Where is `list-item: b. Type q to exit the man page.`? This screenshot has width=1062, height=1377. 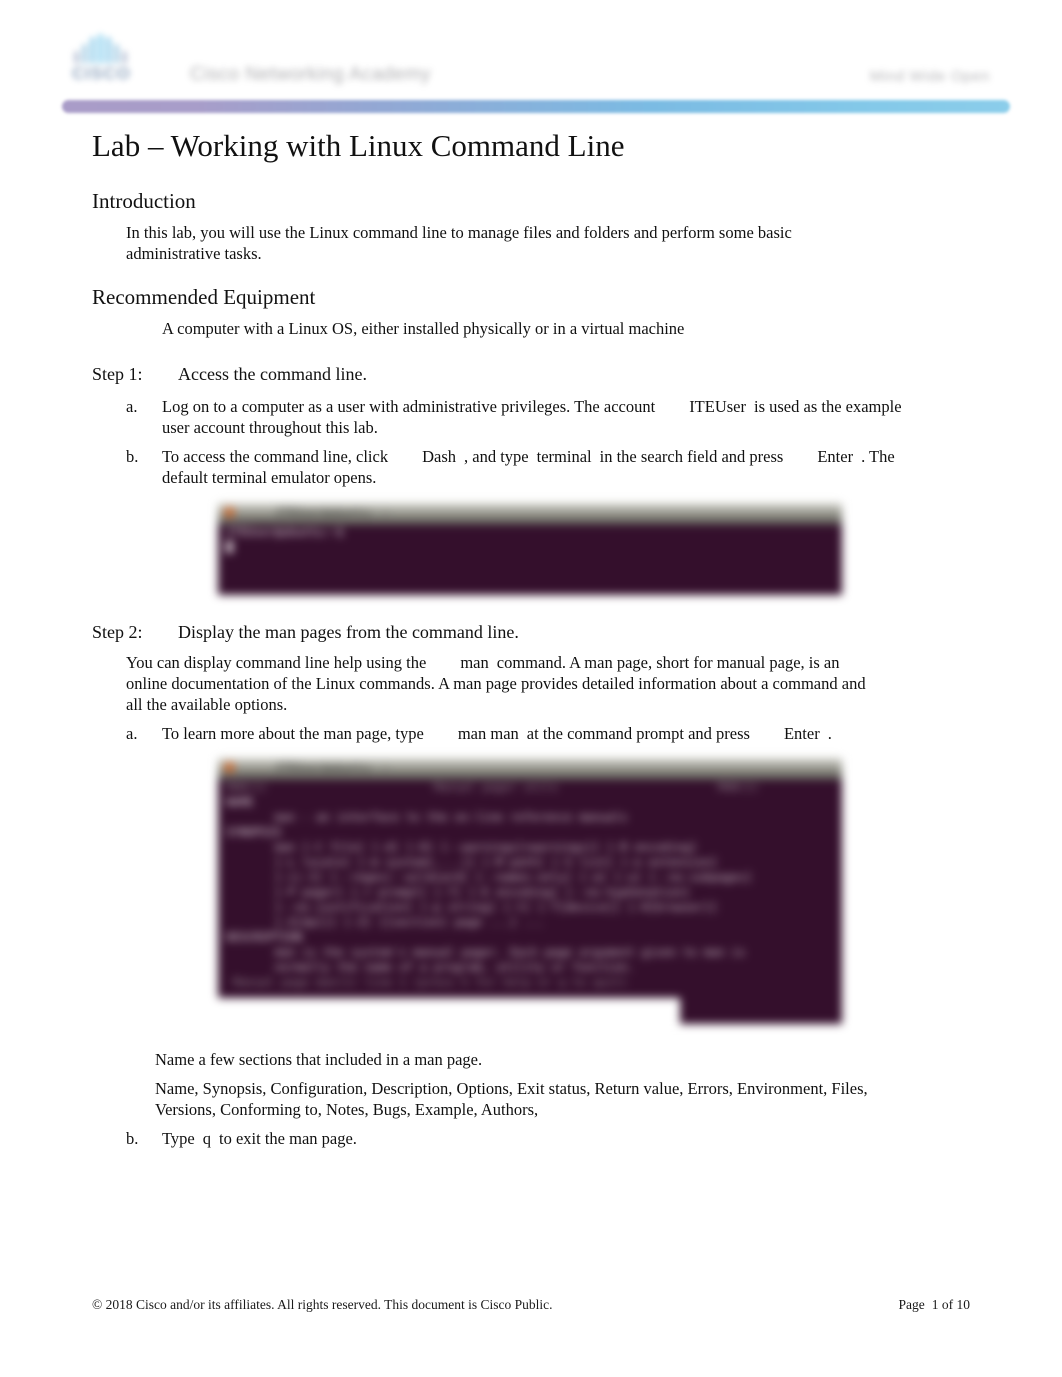 list-item: b. Type q to exit the man page. is located at coordinates (476, 1138).